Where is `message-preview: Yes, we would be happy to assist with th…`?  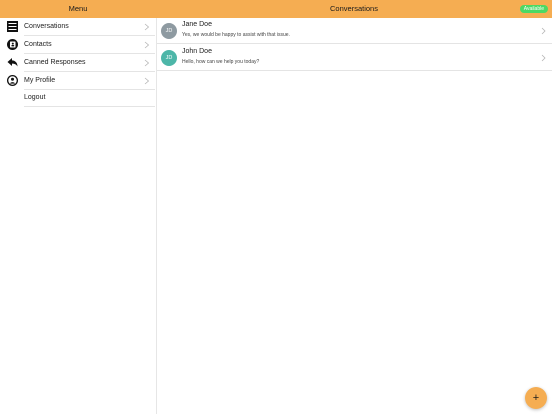
message-preview: Yes, we would be happy to assist with th… is located at coordinates (236, 35).